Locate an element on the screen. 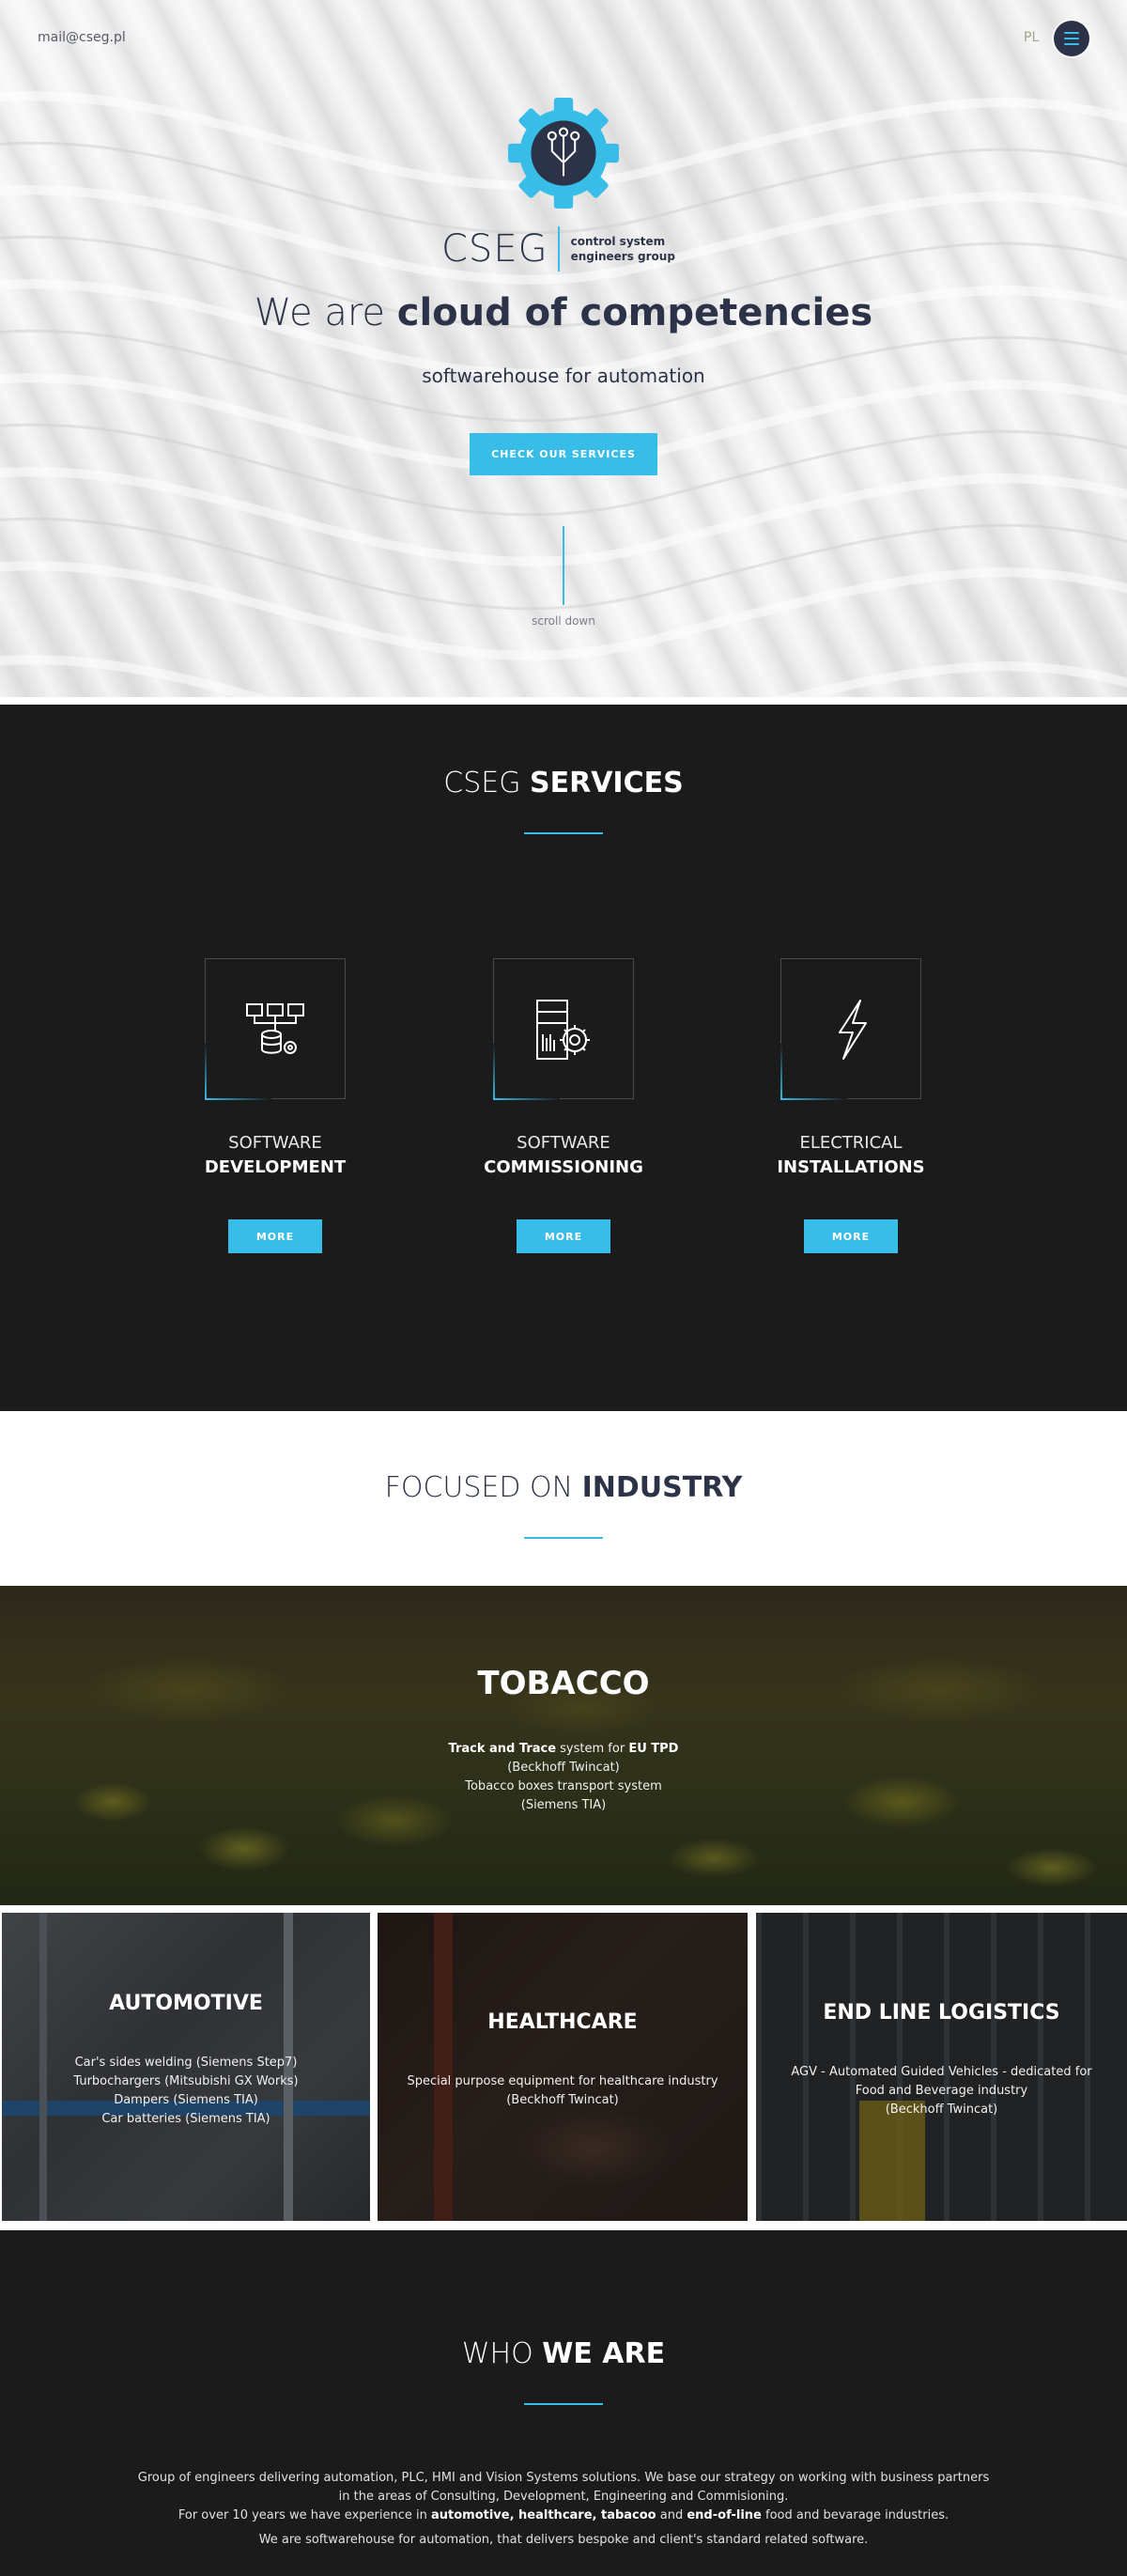 The height and width of the screenshot is (2576, 1127). lightning-icon is located at coordinates (853, 1030).